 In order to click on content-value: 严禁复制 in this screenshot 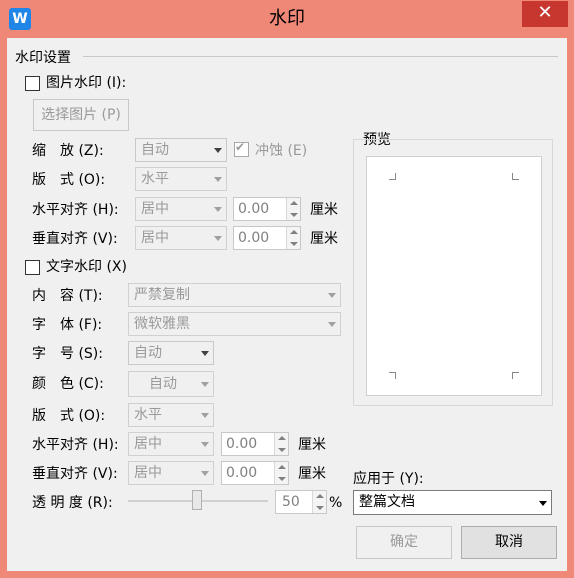, I will do `click(162, 295)`.